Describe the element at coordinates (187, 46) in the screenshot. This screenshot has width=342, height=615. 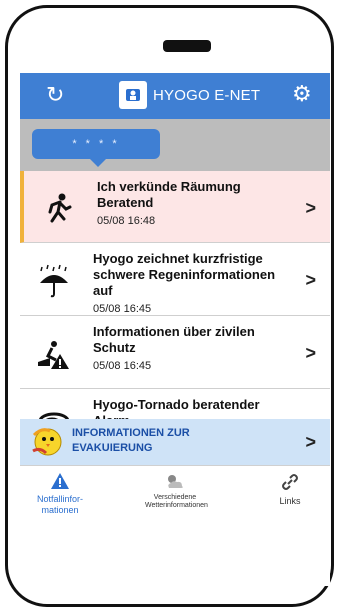
I see `speaker` at that location.